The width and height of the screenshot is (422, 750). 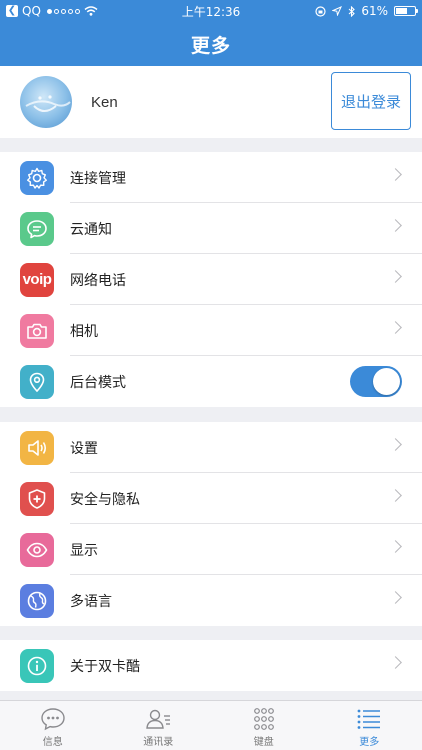 What do you see at coordinates (37, 330) in the screenshot?
I see `camera-icon` at bounding box center [37, 330].